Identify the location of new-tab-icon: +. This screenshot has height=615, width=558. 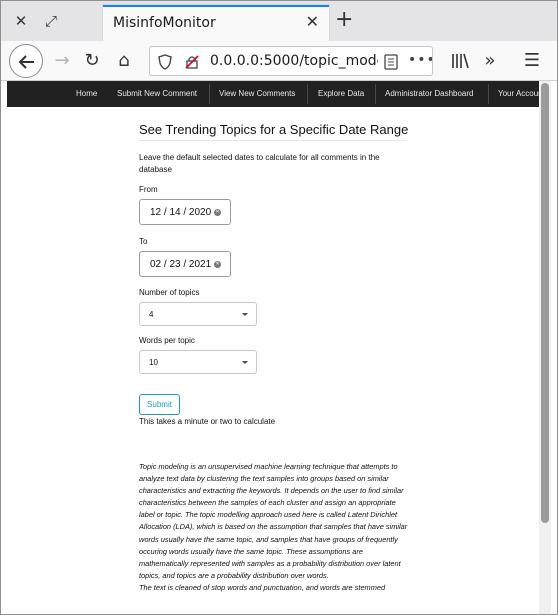
(344, 20).